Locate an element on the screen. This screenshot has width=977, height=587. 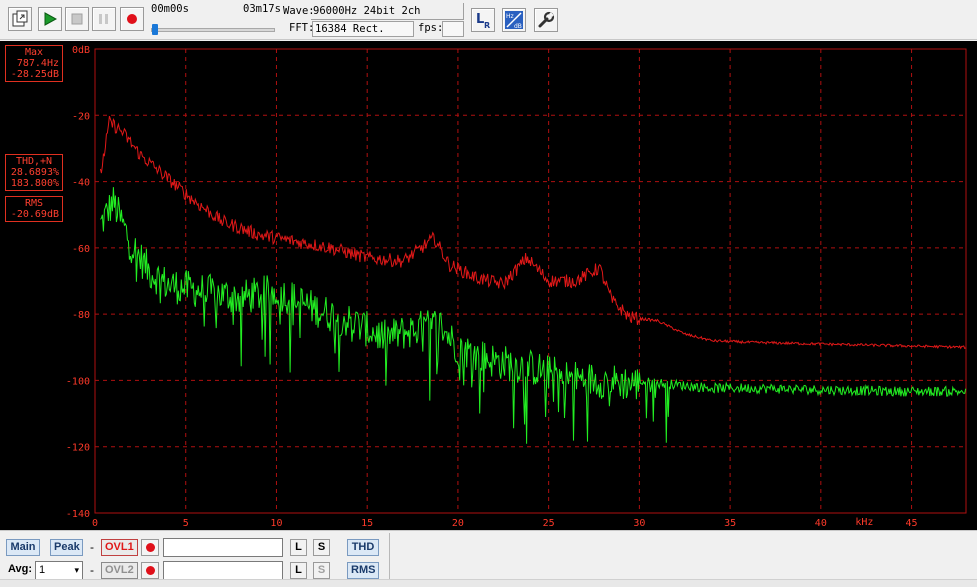
hz-db-scale-icon: Hz dB is located at coordinates (514, 20).